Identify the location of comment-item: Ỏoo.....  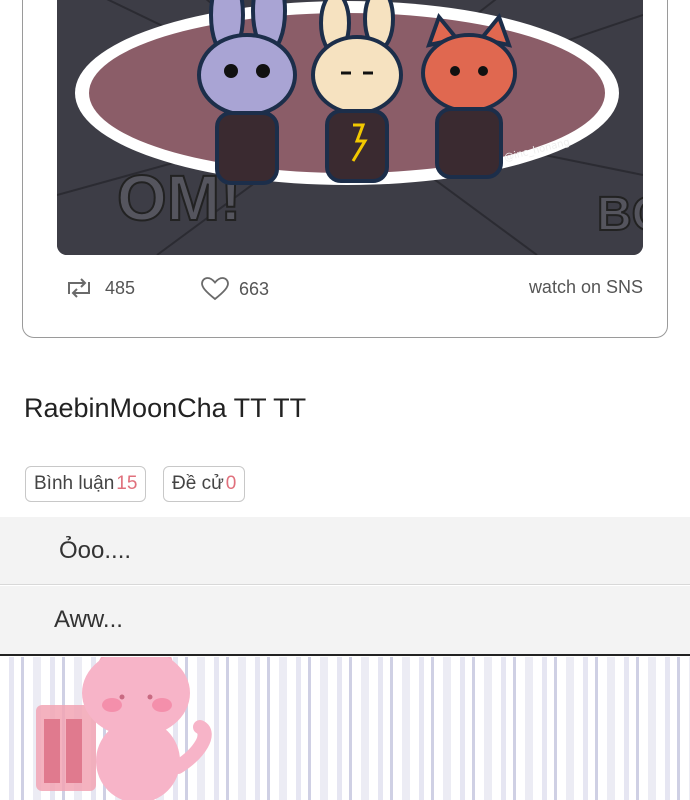
(345, 551).